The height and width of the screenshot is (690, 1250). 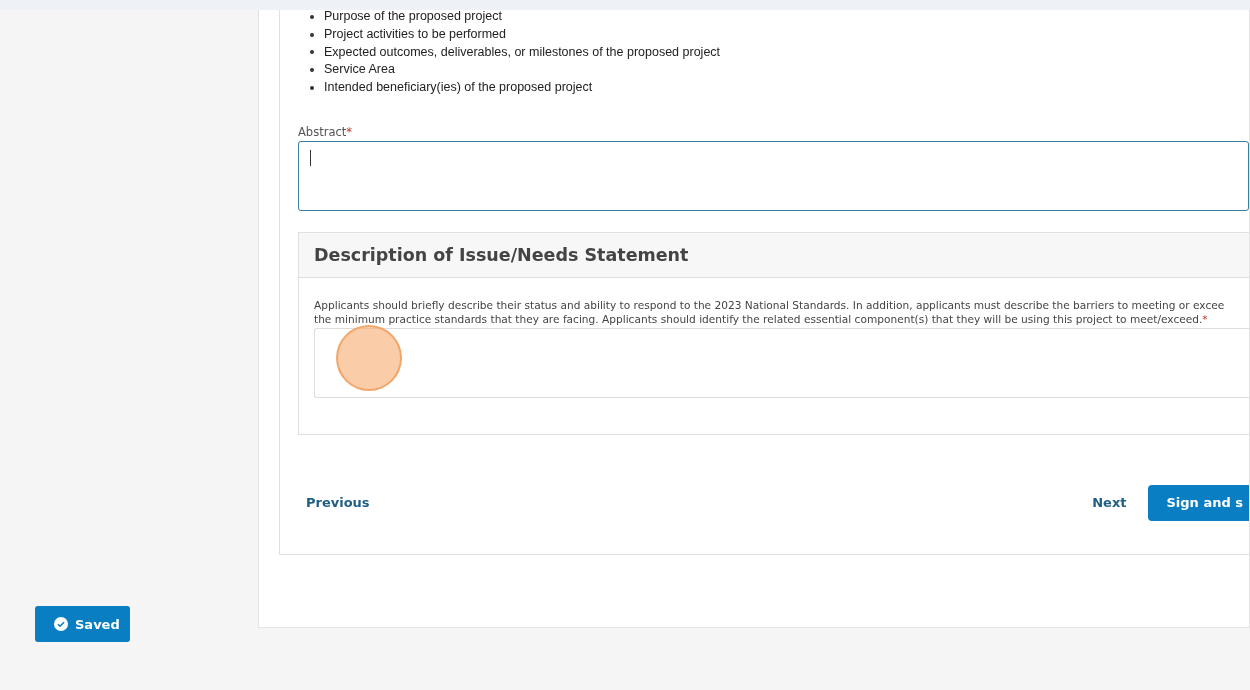 What do you see at coordinates (61, 624) in the screenshot?
I see `check-circle-icon` at bounding box center [61, 624].